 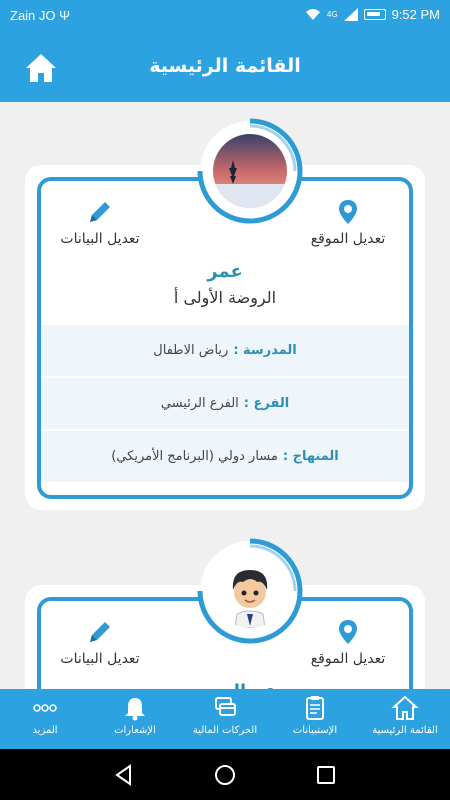 I want to click on branch-row: الفرع : الفرع الرئيسي, so click(x=225, y=404).